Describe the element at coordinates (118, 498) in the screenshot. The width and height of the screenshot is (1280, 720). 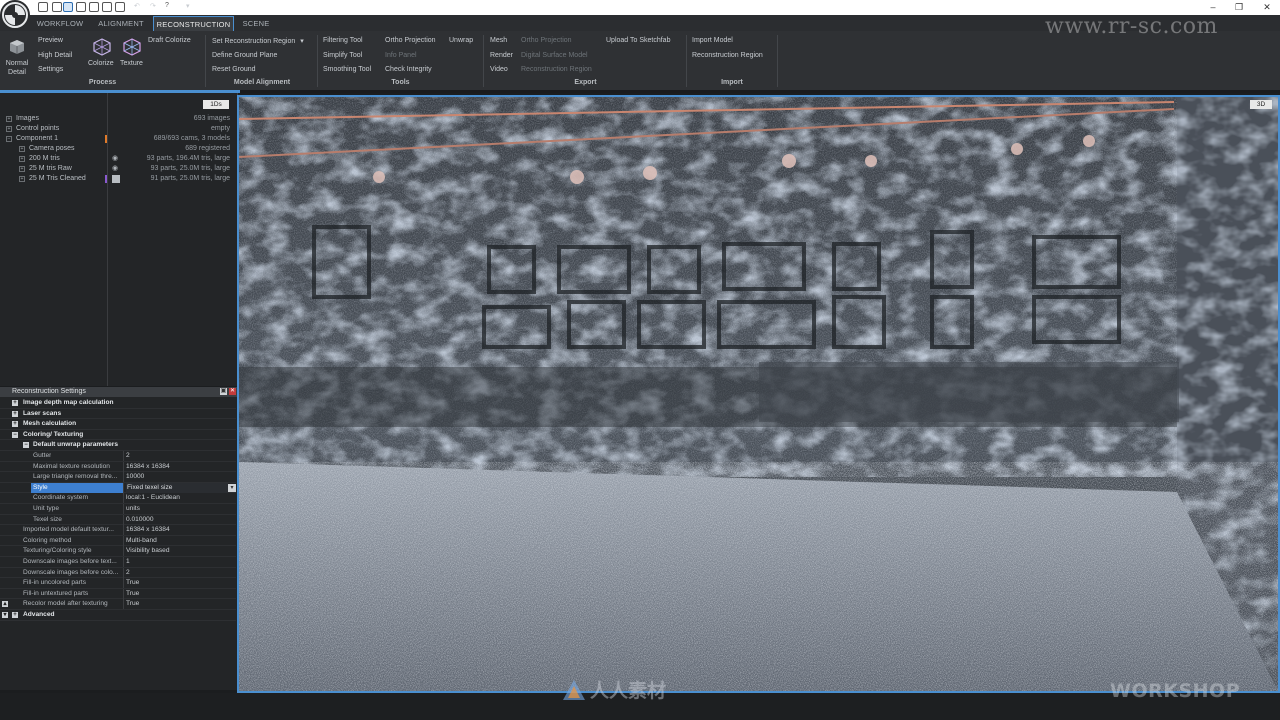
I see `settings-row: Coordinate system local:1 - Euclidean` at that location.